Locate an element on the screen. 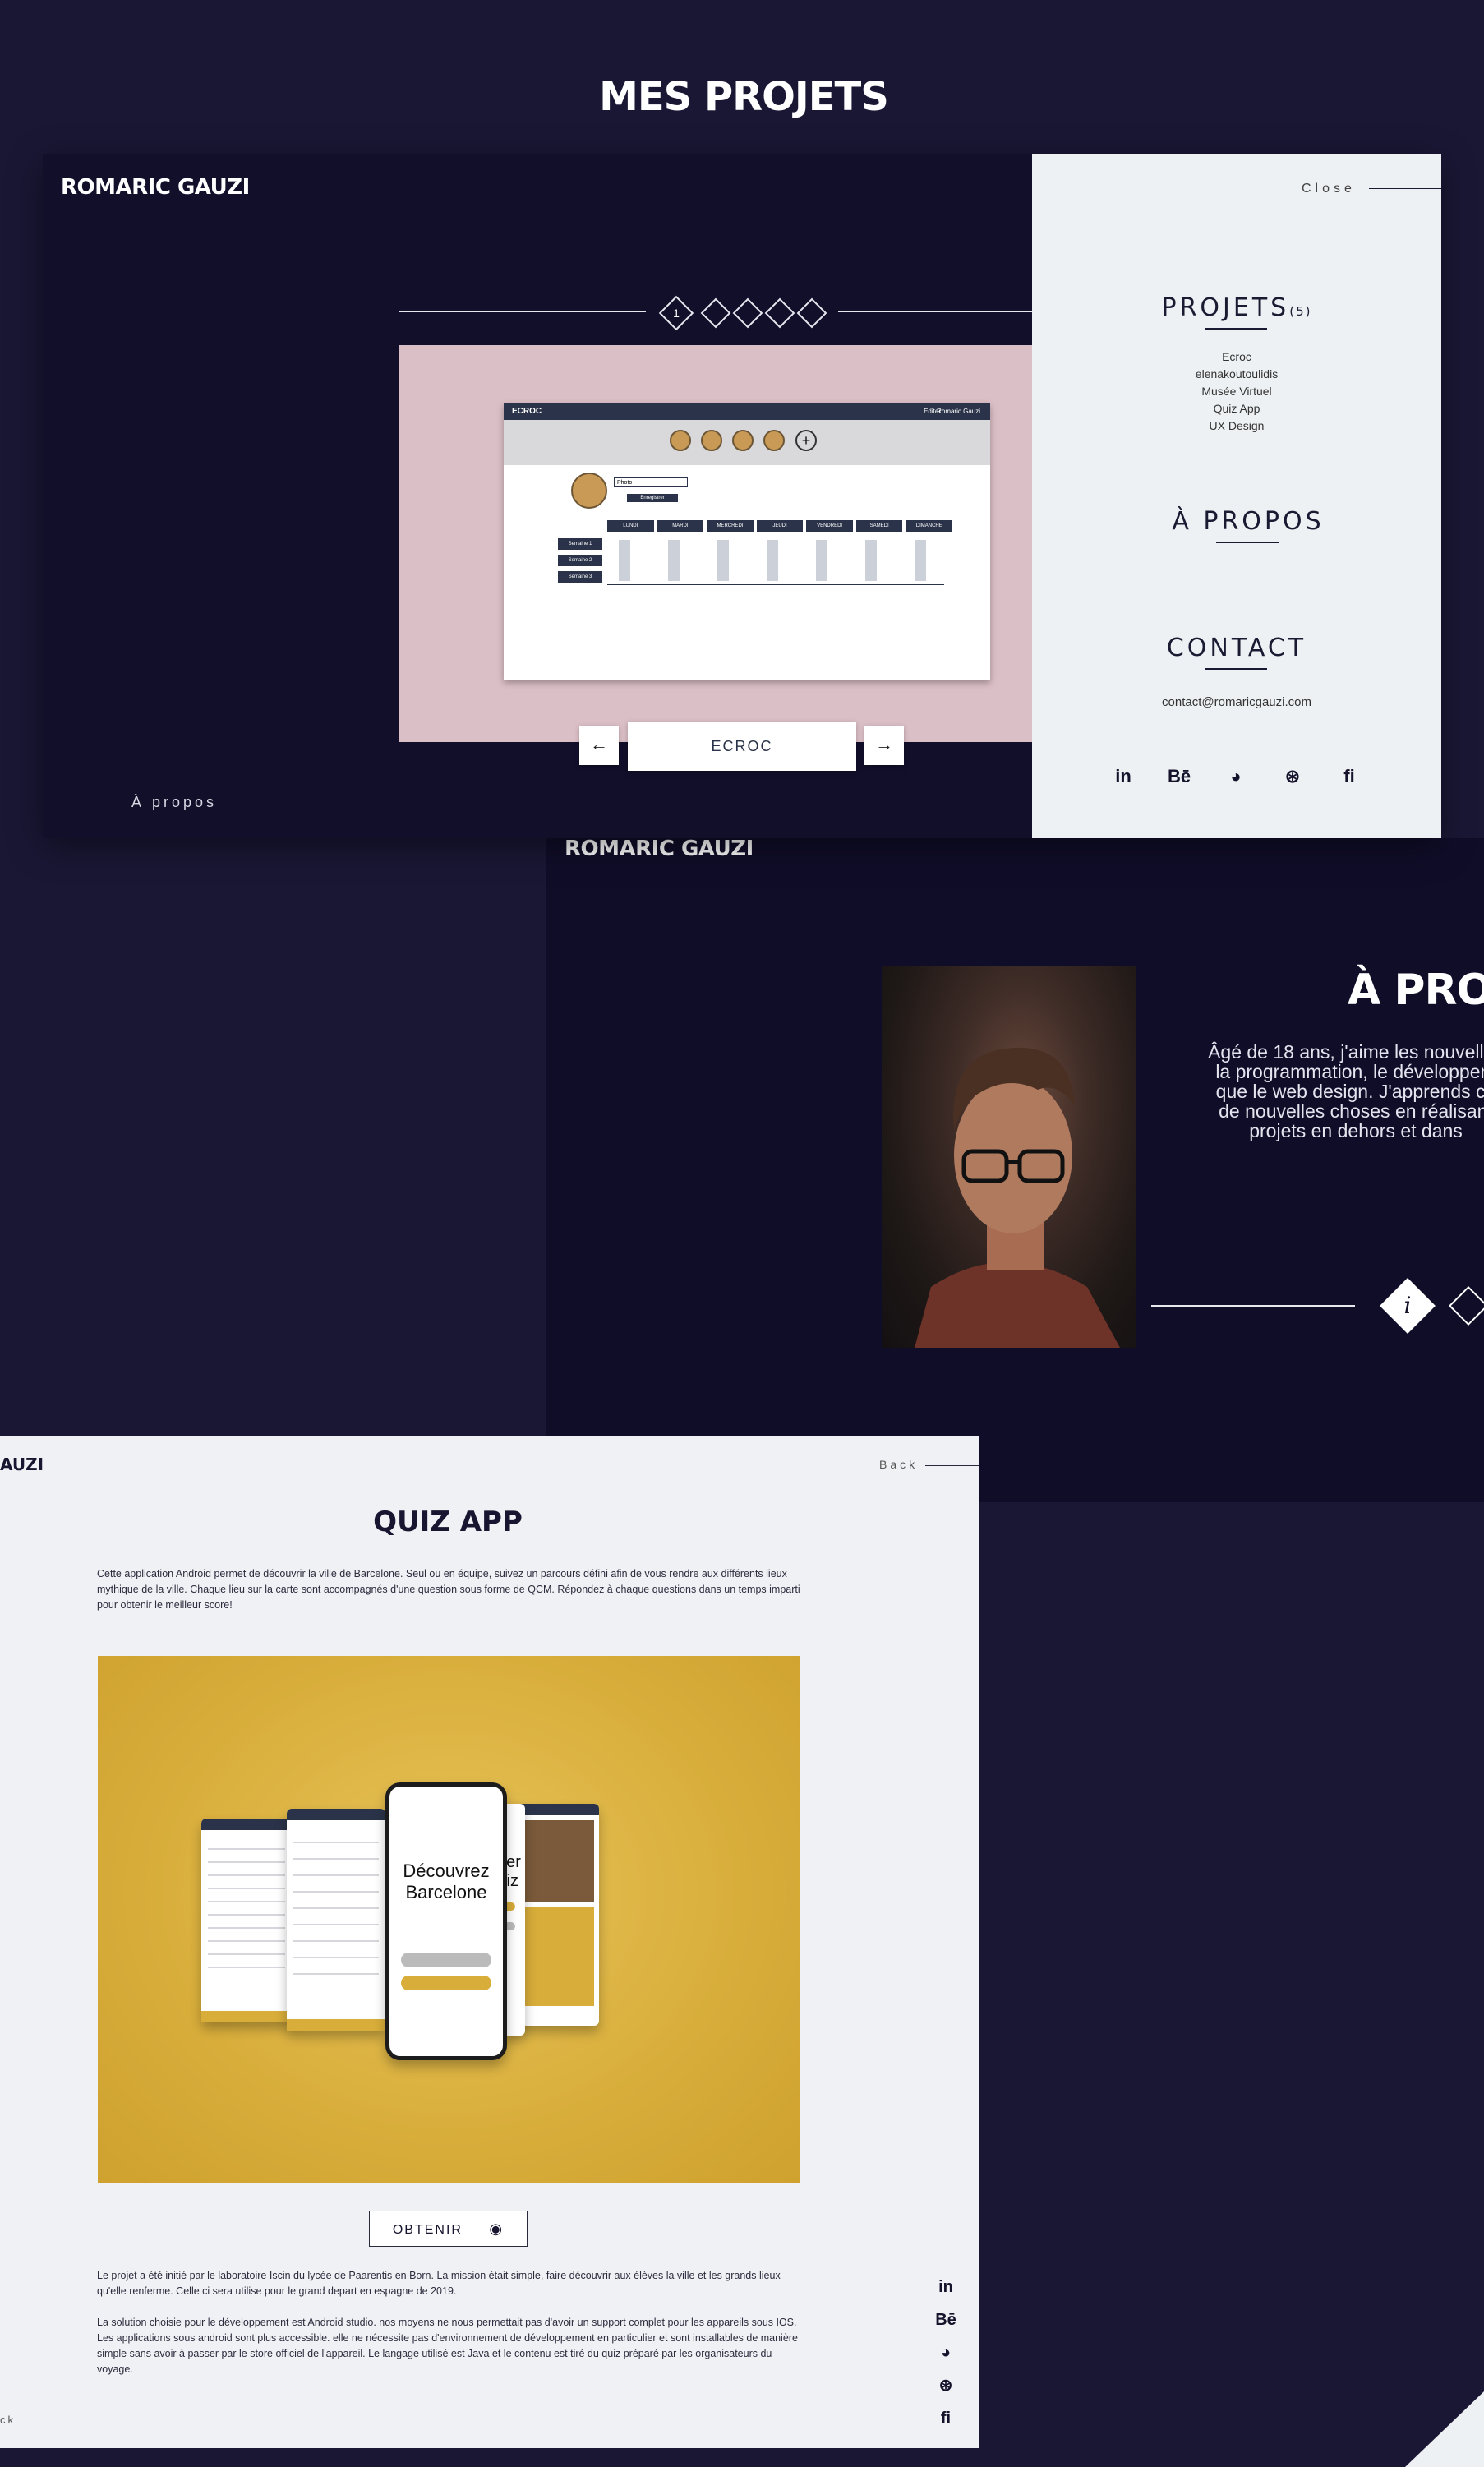 The image size is (1484, 2467). phone-text: Découvrez Barcelone is located at coordinates (447, 1881).